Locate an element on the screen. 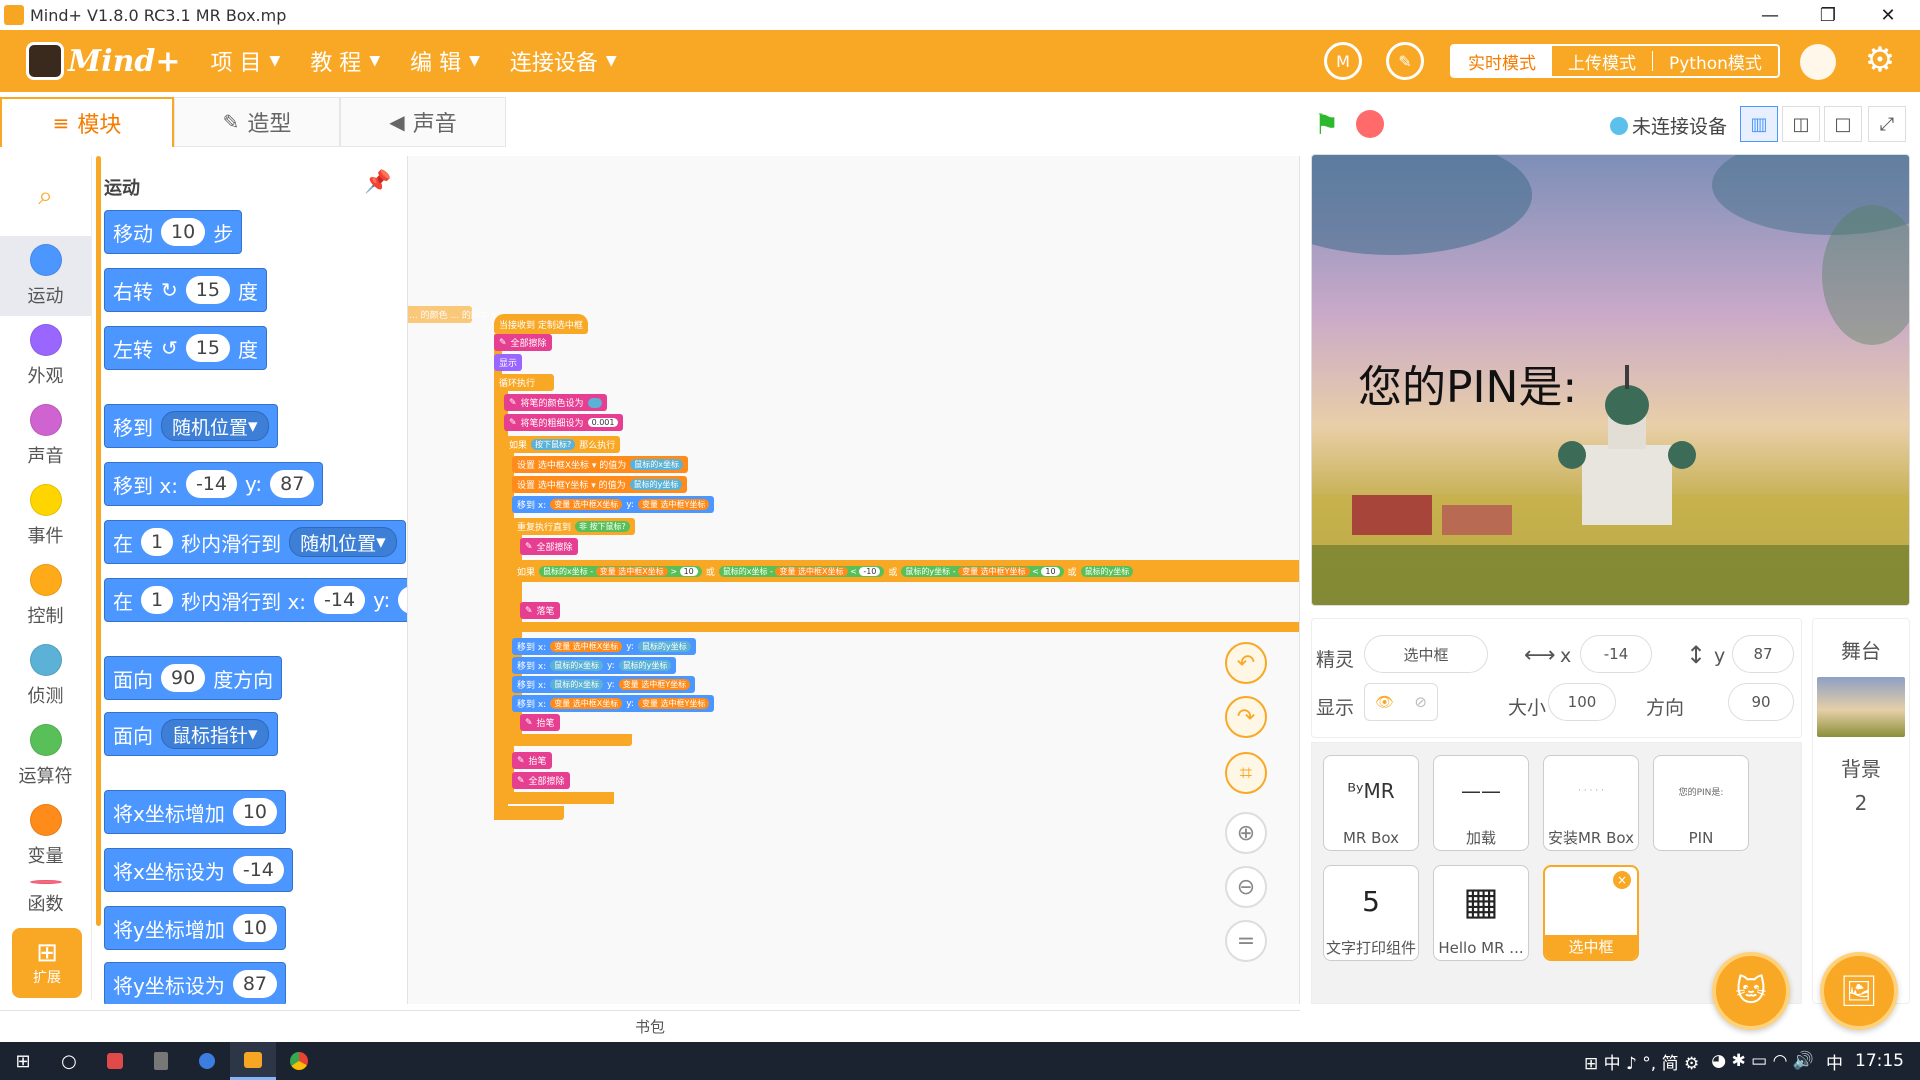 The width and height of the screenshot is (1920, 1080). ime-toolbar: ⊞ 中 ♪ °, 简 ⚙ is located at coordinates (1641, 1061).